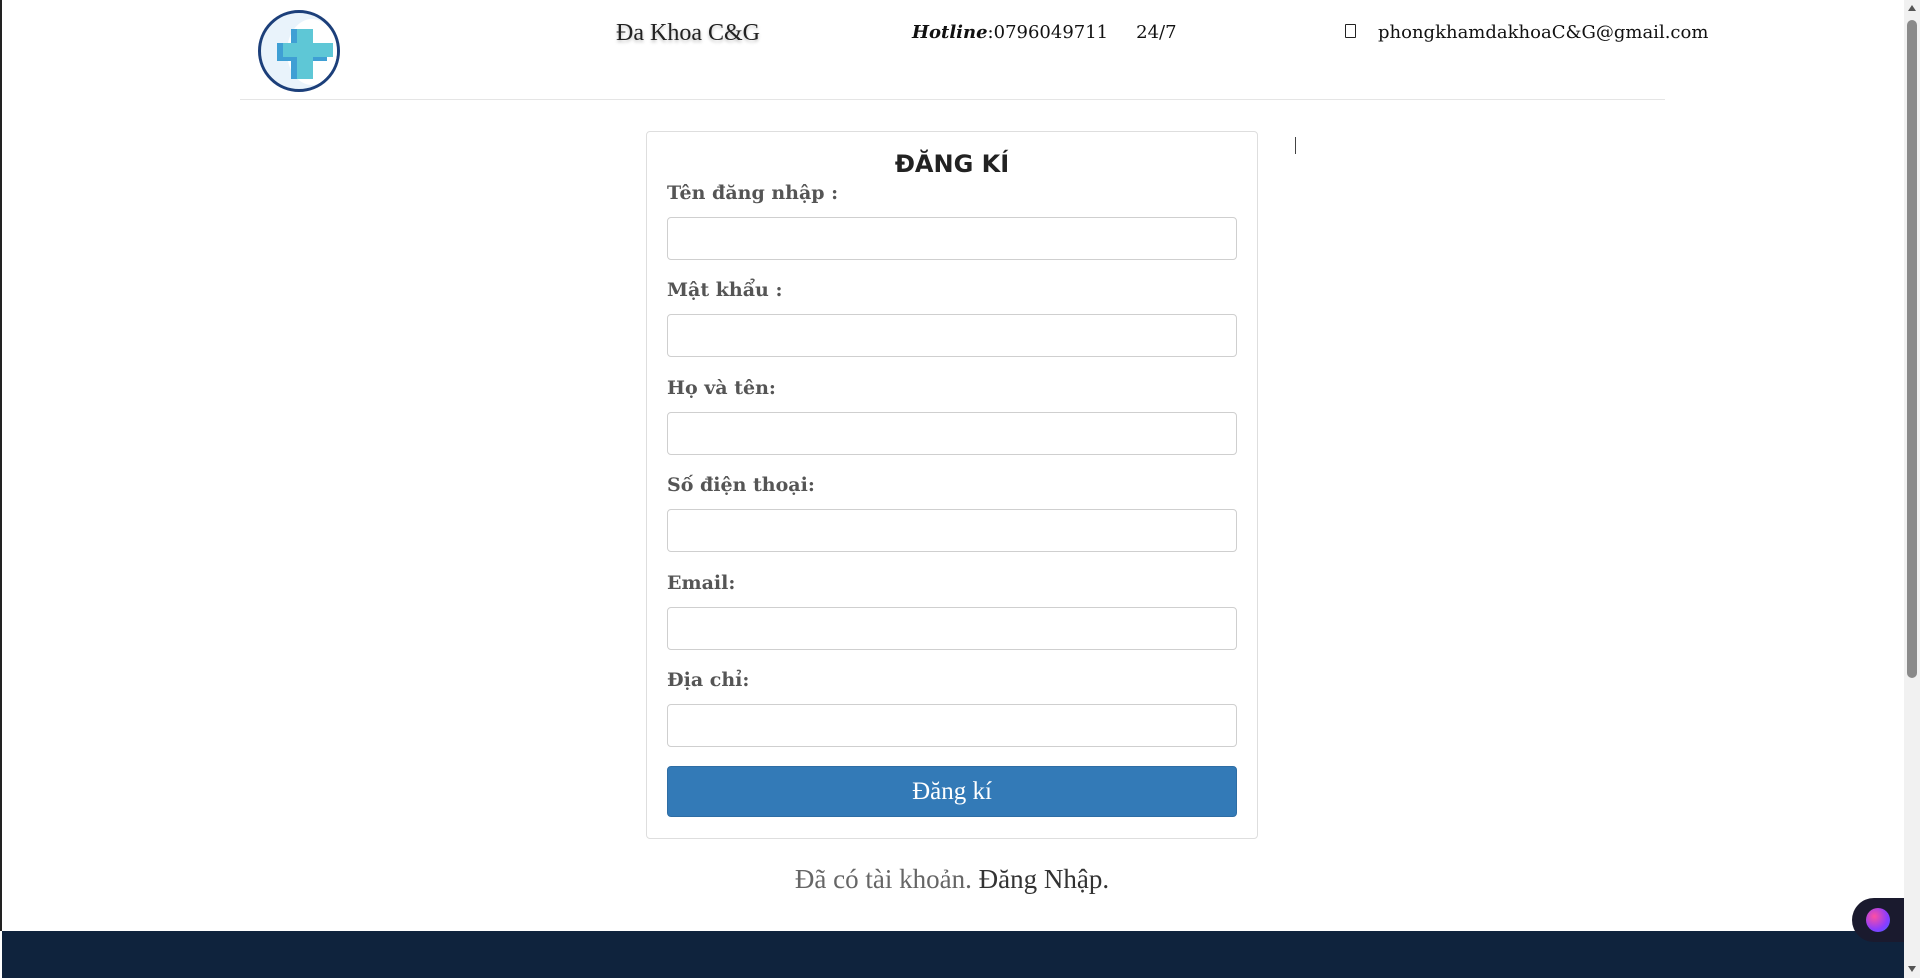  I want to click on hotline-label: Hotline, so click(950, 32).